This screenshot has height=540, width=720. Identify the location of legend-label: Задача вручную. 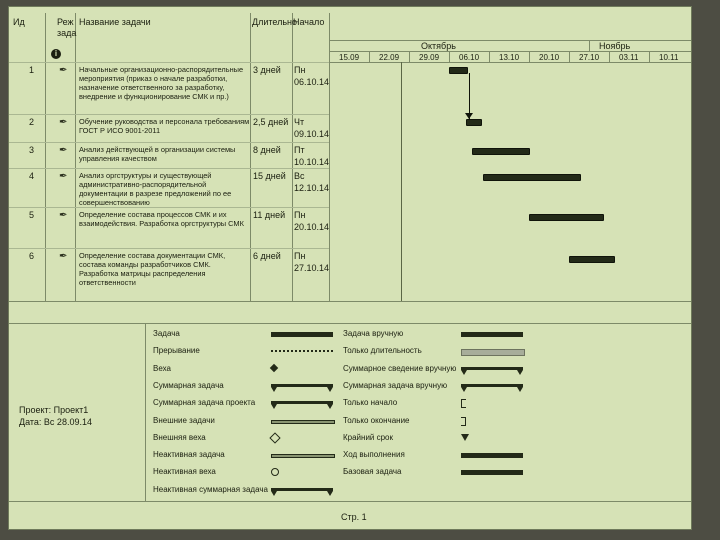
(373, 333).